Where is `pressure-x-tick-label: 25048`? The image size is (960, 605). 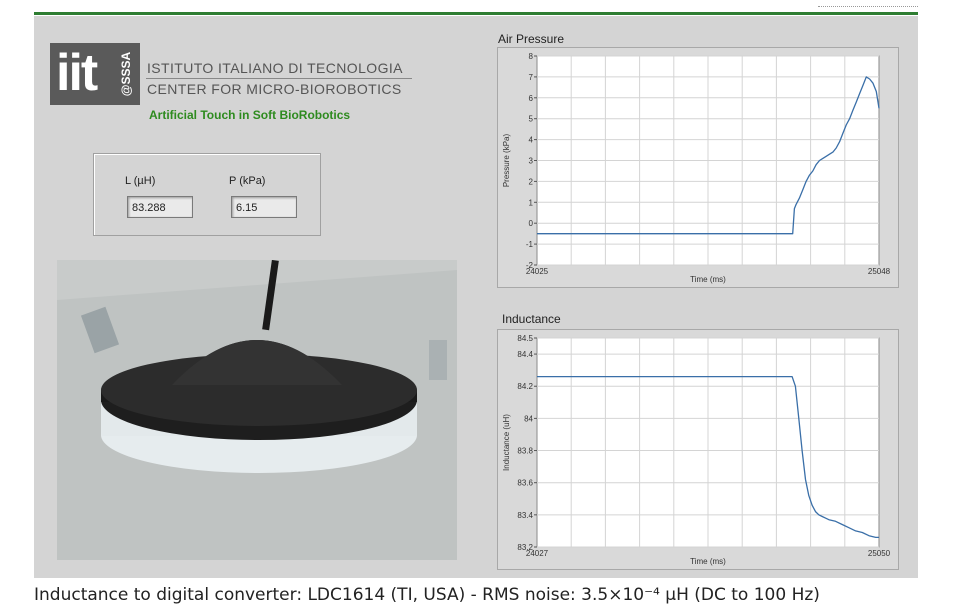 pressure-x-tick-label: 25048 is located at coordinates (879, 271).